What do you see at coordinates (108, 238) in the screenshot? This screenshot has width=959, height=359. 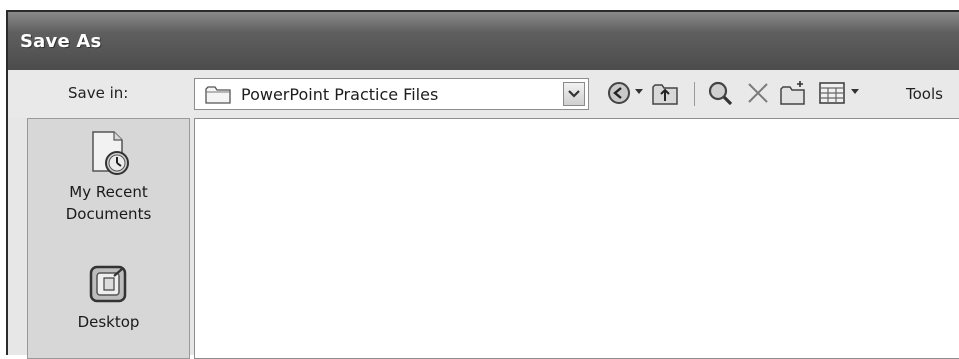 I see `places-bar: My Recent Documents Desktop` at bounding box center [108, 238].